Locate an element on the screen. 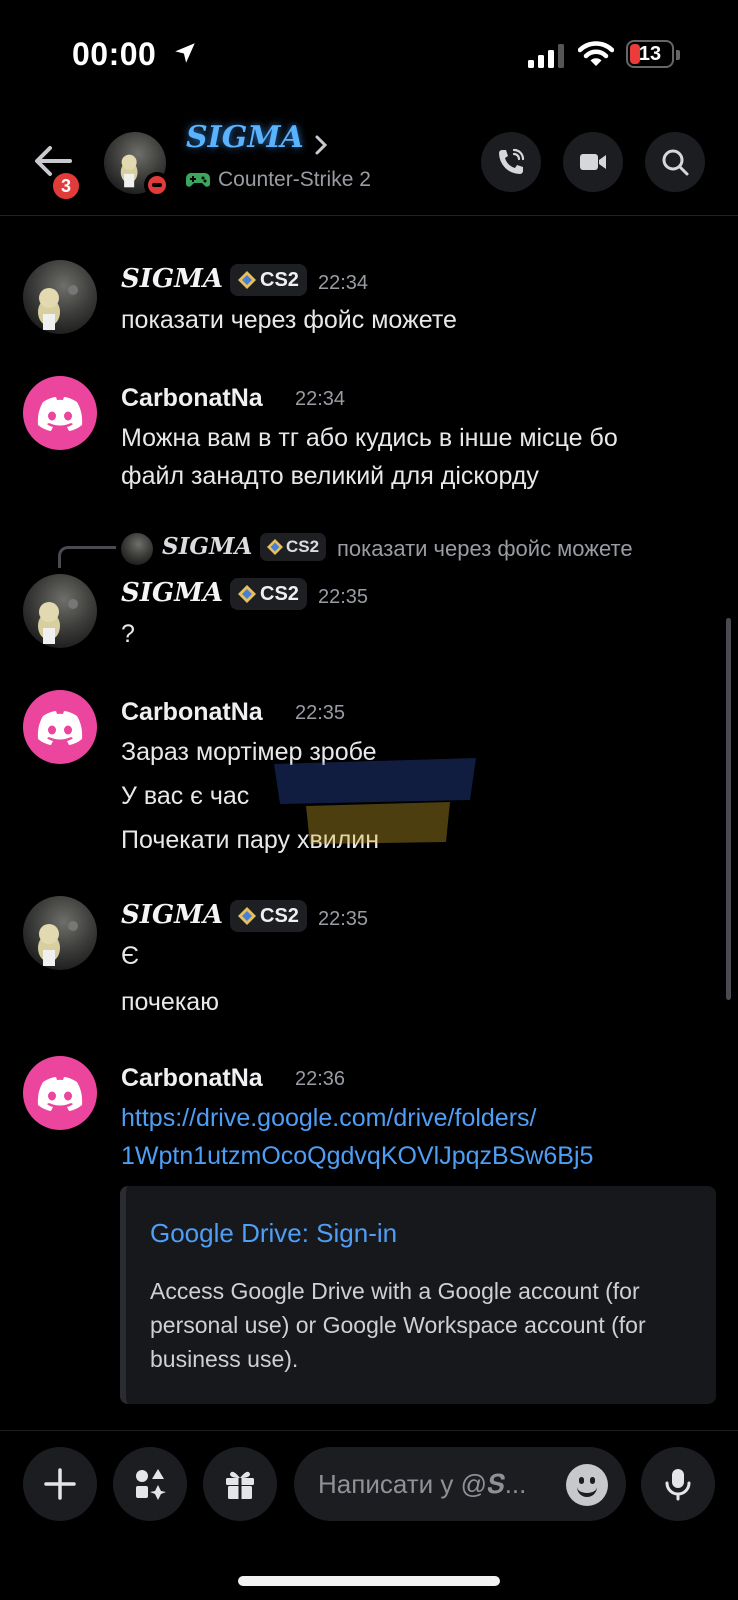 Image resolution: width=738 pixels, height=1600 pixels. voice-call-button is located at coordinates (511, 162).